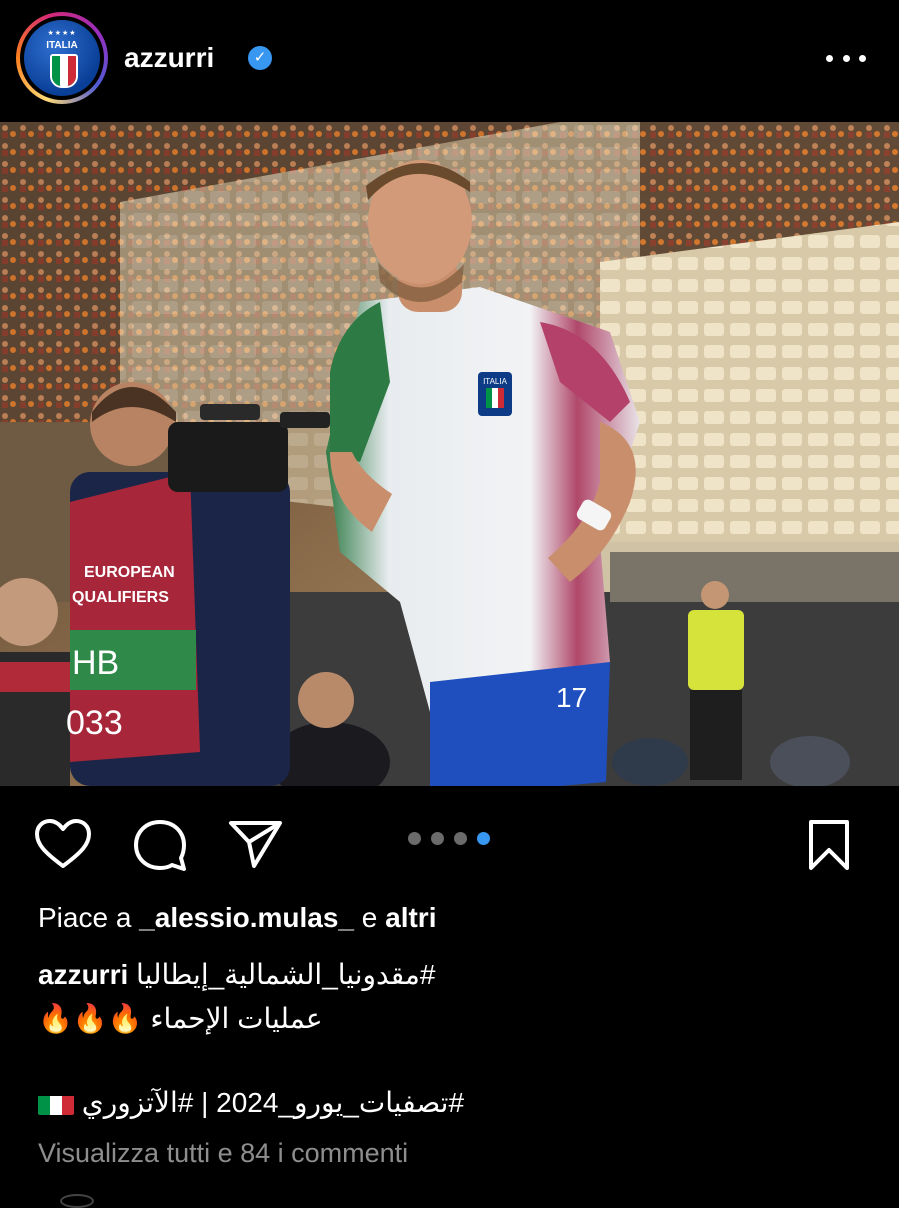 This screenshot has width=899, height=1208. Describe the element at coordinates (246, 917) in the screenshot. I see `liker-username: _alessio.mulas_` at that location.